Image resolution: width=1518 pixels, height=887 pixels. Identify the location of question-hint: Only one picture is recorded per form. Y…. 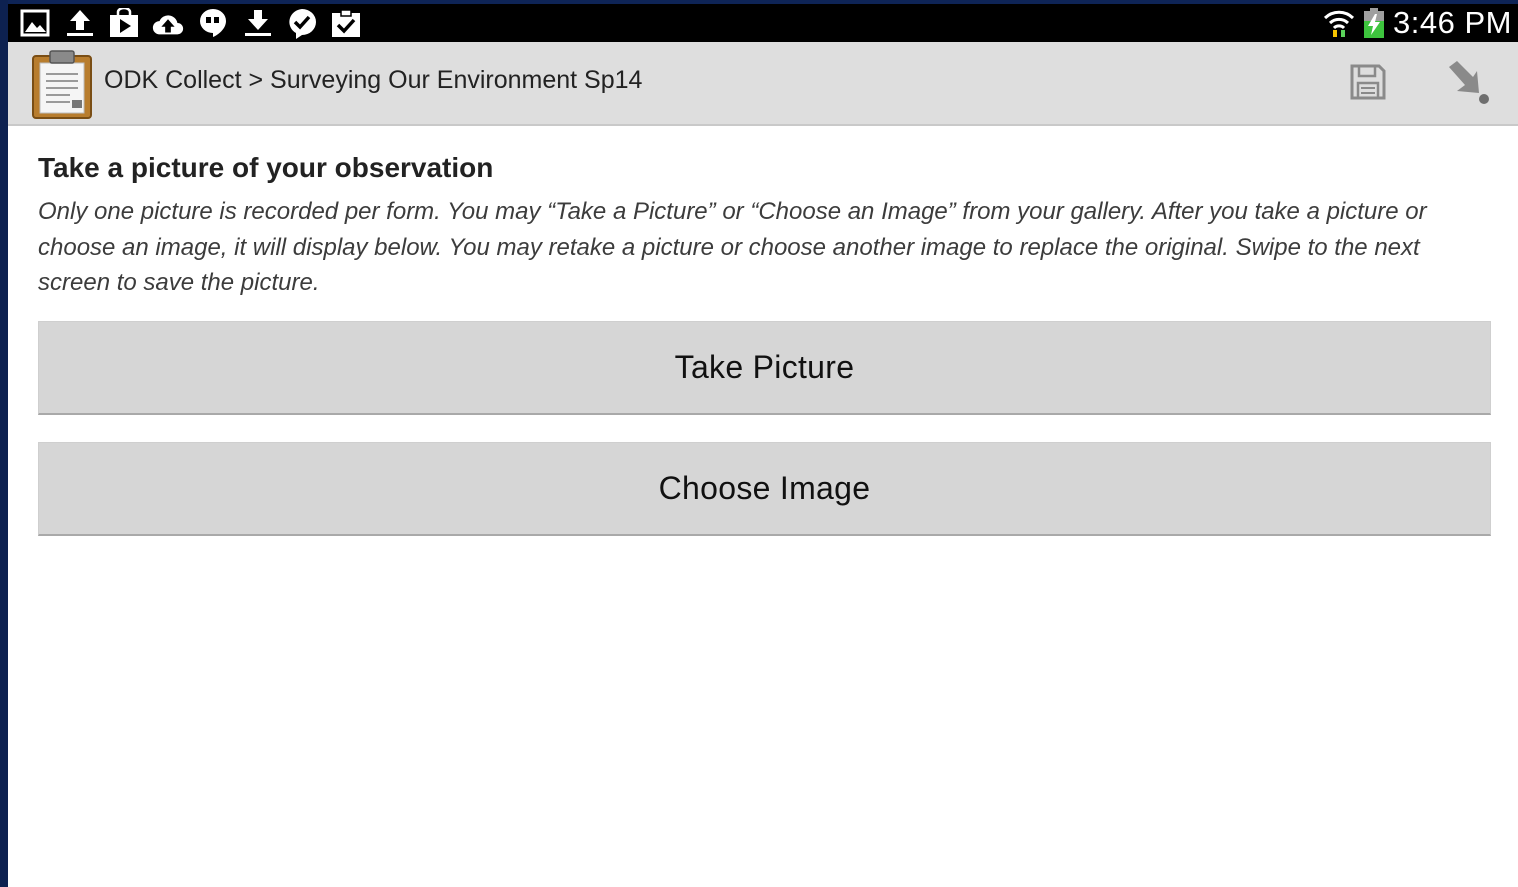
(732, 247).